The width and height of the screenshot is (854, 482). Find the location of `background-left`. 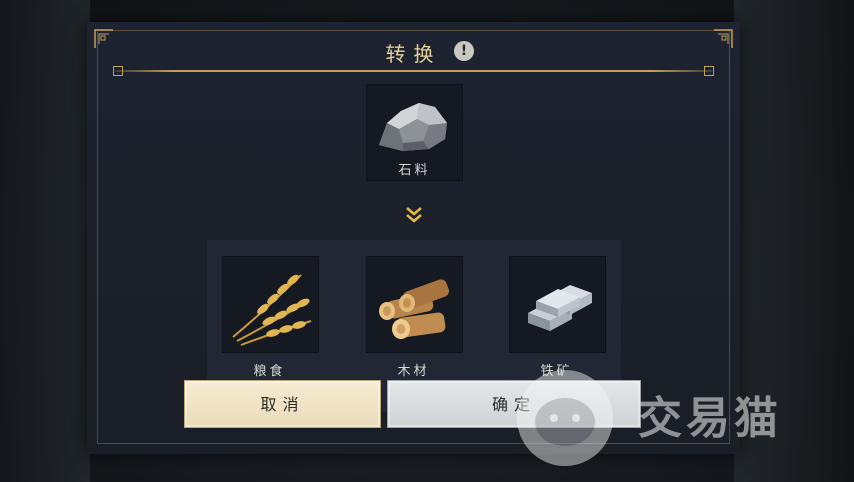

background-left is located at coordinates (45, 241).